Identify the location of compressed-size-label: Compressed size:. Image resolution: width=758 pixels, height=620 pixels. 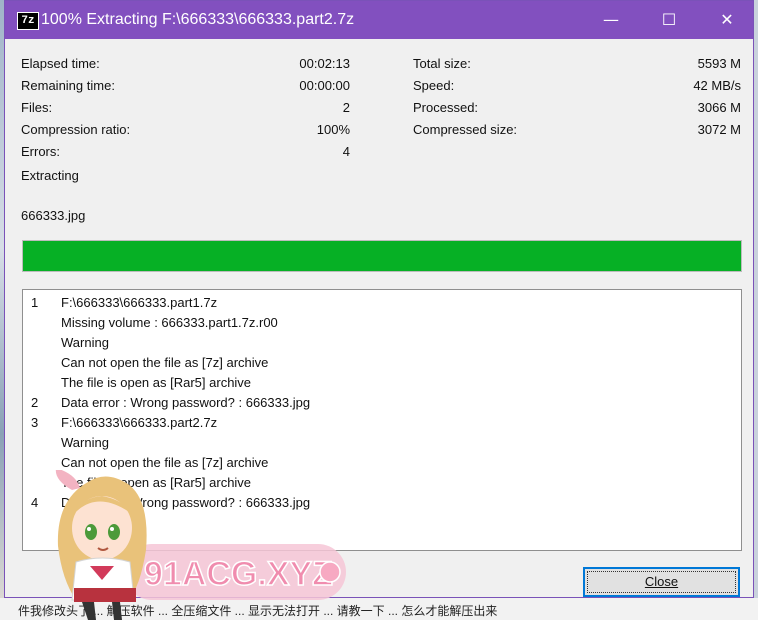
(465, 129).